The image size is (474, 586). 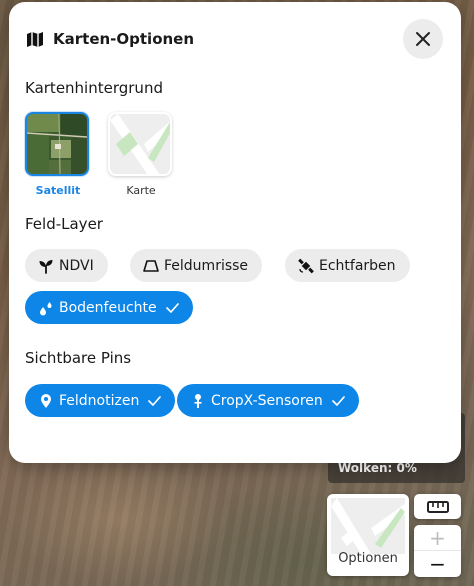 I want to click on layer-chip-ndvi: NDVI, so click(x=66, y=265).